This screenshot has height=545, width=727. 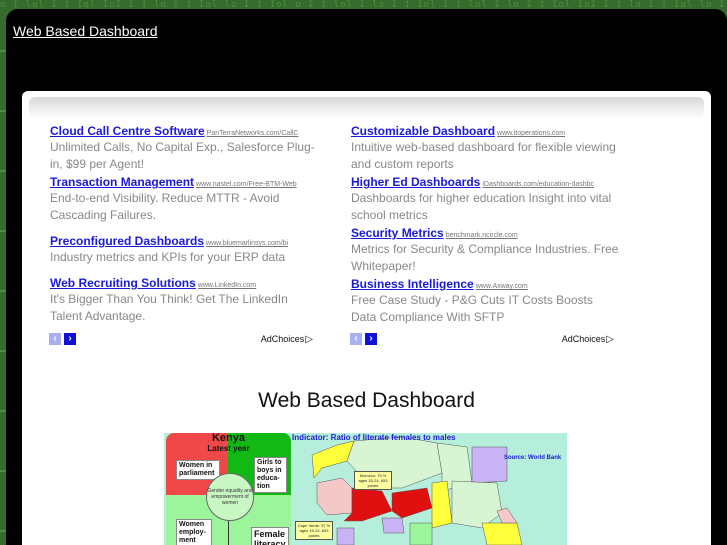 What do you see at coordinates (270, 475) in the screenshot?
I see `kenya-box: Girls to boys in educa-tion` at bounding box center [270, 475].